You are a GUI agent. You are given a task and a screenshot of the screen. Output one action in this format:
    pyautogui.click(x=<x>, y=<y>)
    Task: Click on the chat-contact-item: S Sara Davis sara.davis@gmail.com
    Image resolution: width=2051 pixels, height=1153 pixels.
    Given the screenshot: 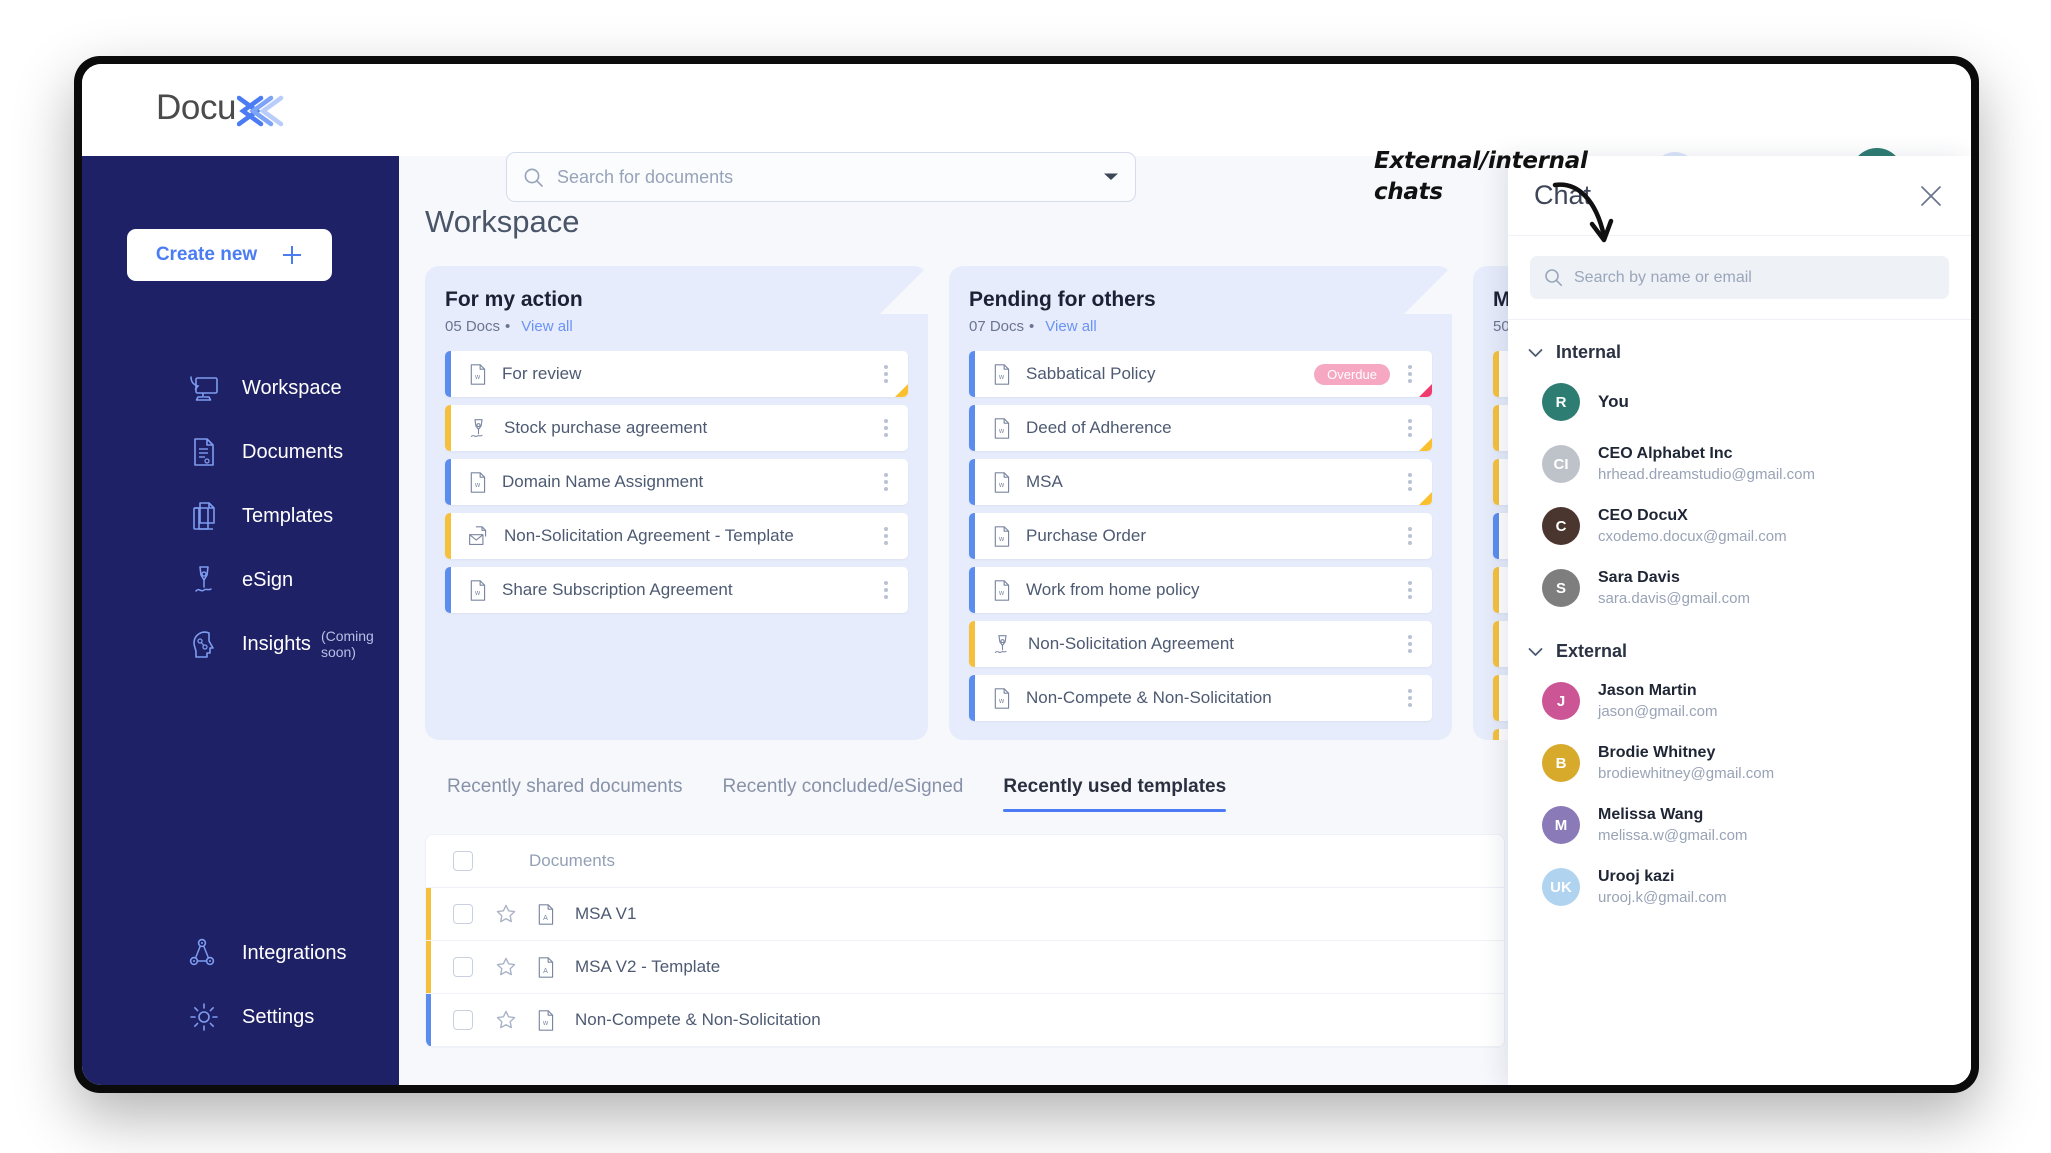 What is the action you would take?
    pyautogui.click(x=1739, y=588)
    